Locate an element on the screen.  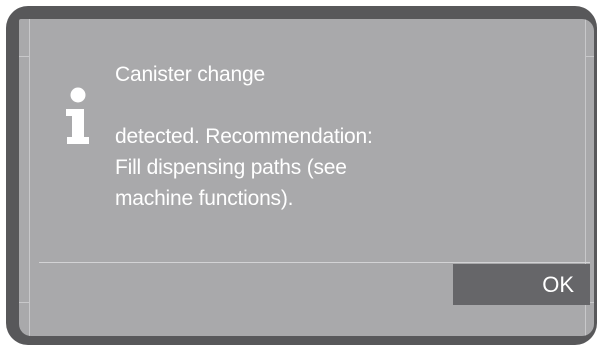
message-line: Fill dispensing paths (see is located at coordinates (231, 167).